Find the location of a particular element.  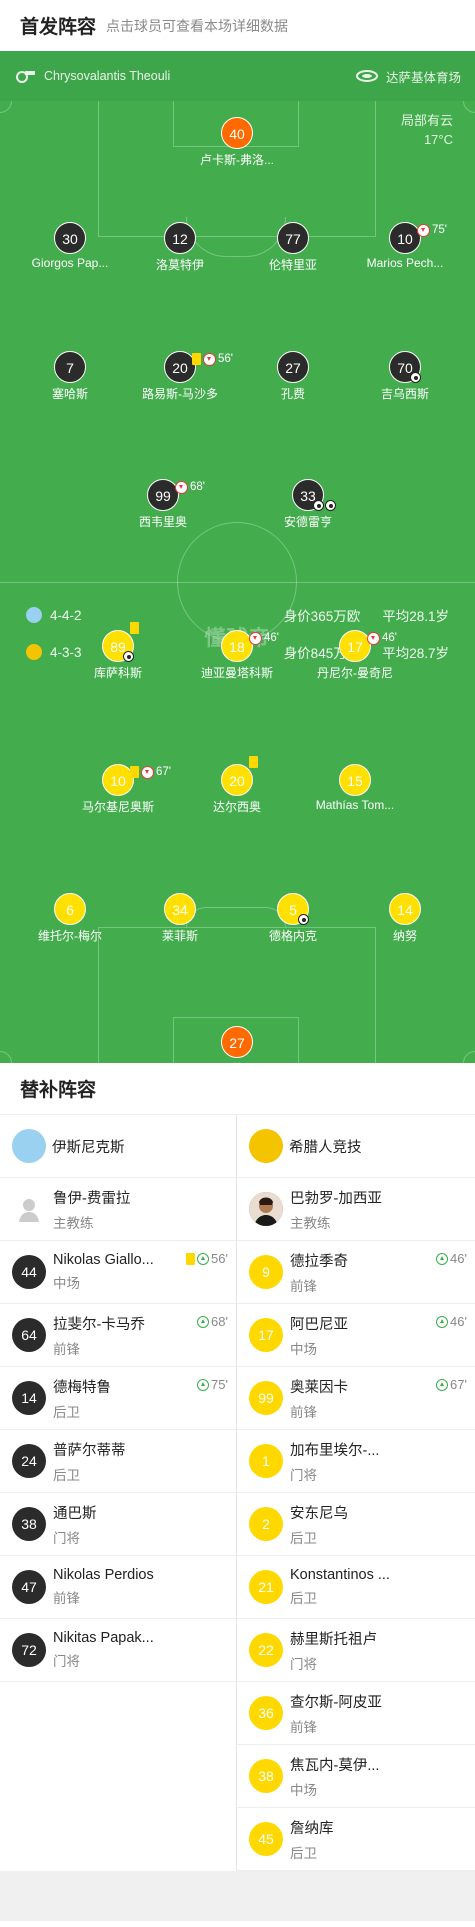

player-marker: 12 洛莫特伊 is located at coordinates (180, 247).